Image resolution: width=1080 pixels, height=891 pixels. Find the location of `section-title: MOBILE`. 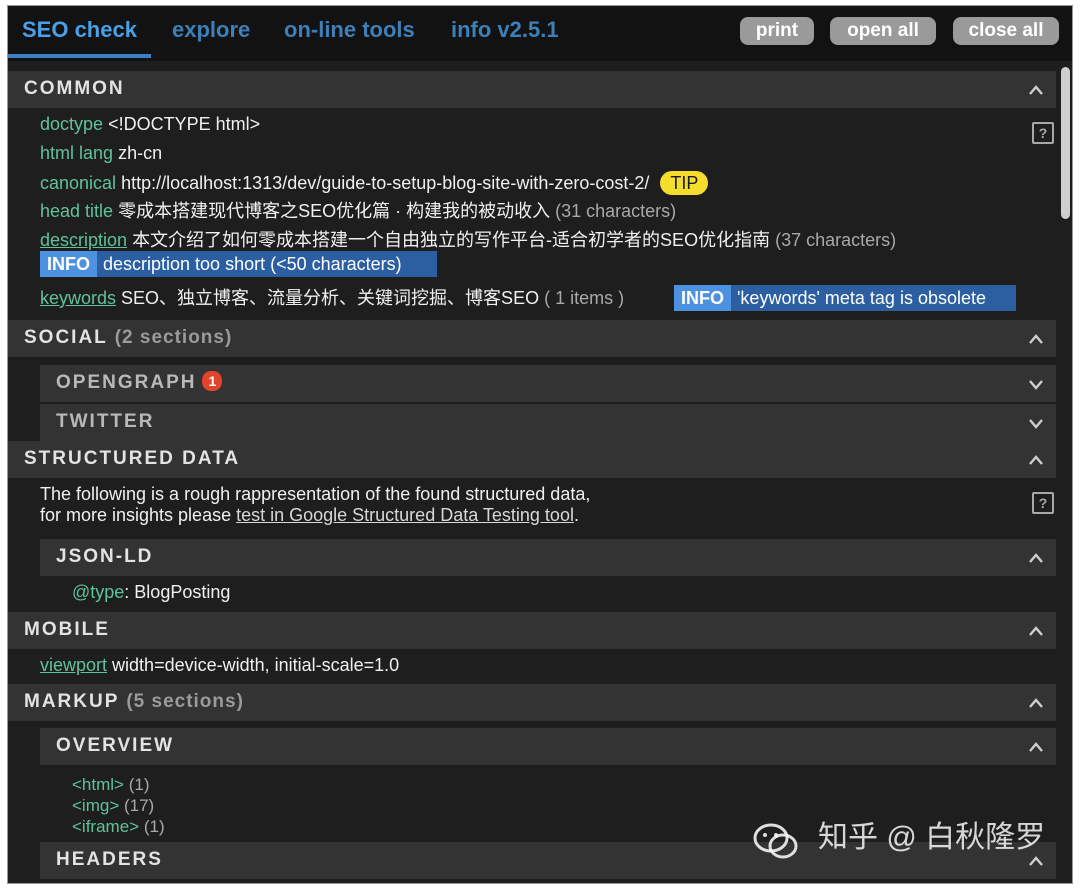

section-title: MOBILE is located at coordinates (67, 629).